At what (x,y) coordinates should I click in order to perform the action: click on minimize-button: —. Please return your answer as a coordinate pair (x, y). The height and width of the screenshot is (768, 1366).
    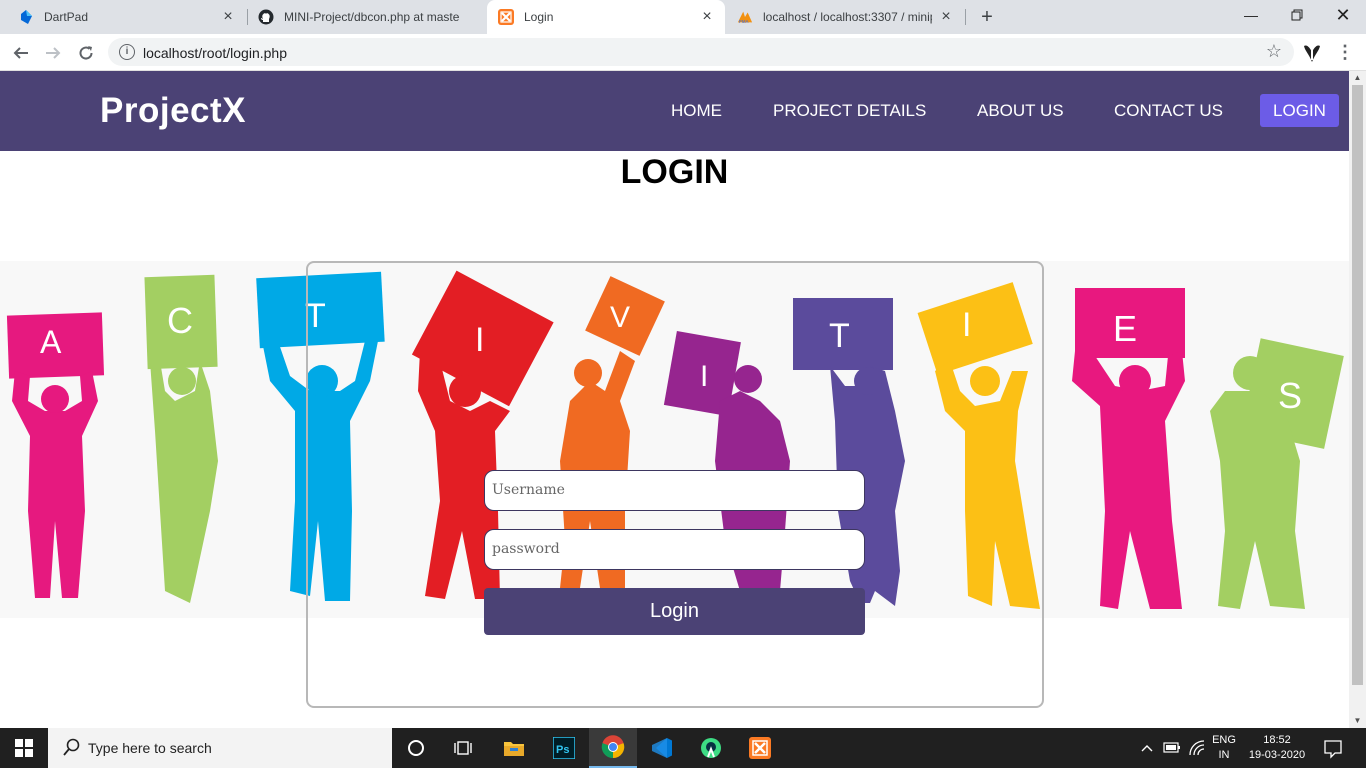
    Looking at the image, I should click on (1251, 15).